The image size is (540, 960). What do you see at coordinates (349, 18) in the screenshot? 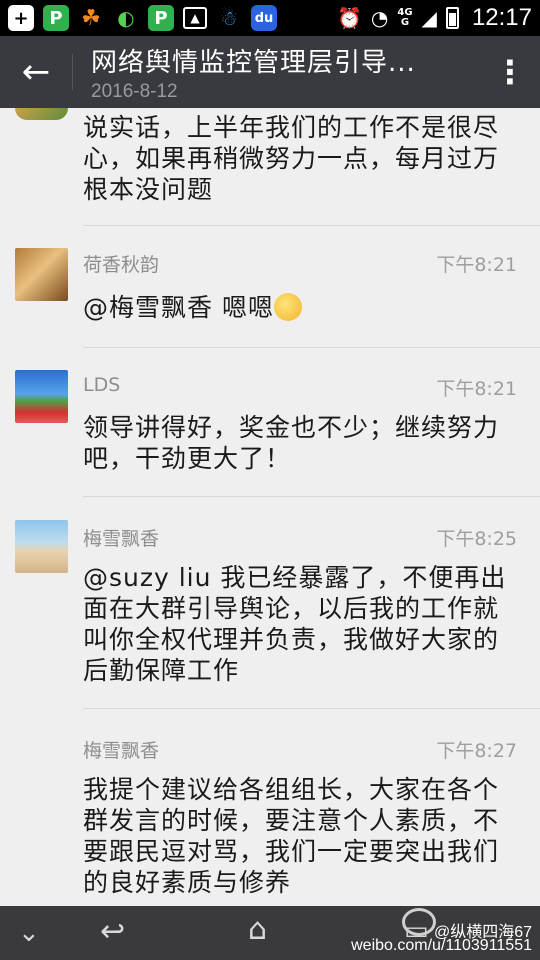
I see `alarm-icon: ⏰` at bounding box center [349, 18].